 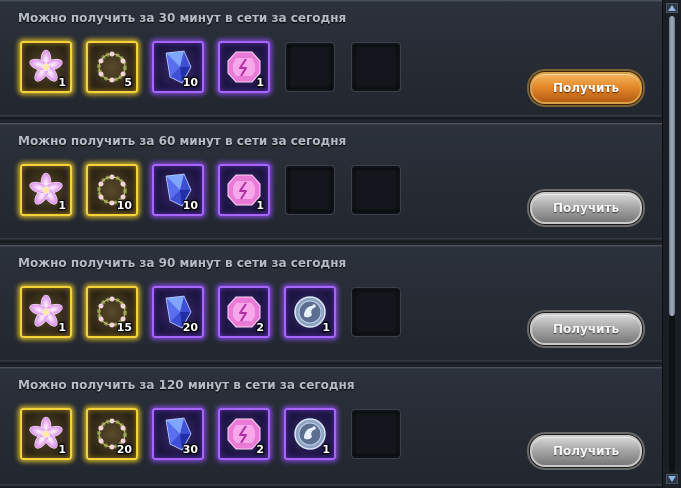 I want to click on scroll-down-arrow-icon, so click(x=672, y=479).